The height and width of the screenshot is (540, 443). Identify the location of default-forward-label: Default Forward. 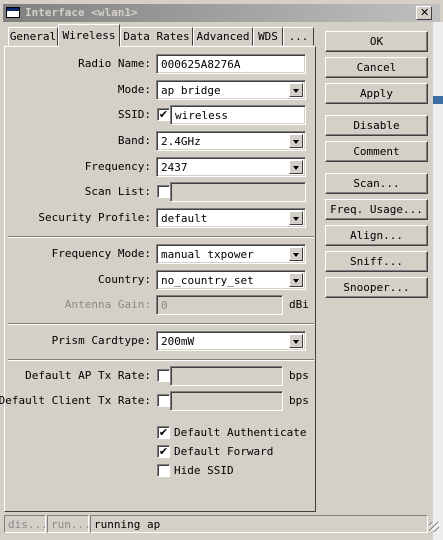
(224, 451).